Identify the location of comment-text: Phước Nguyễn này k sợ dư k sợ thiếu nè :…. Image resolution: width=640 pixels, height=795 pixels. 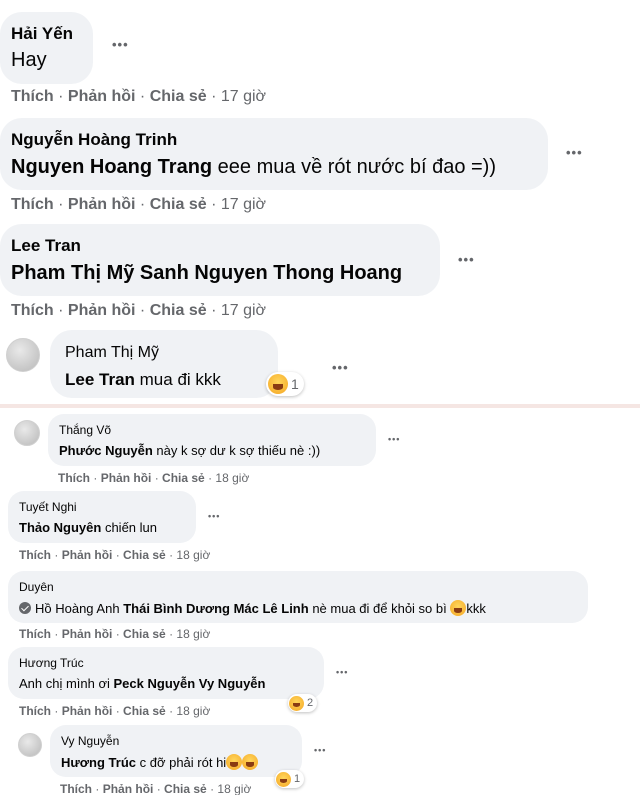
(189, 450).